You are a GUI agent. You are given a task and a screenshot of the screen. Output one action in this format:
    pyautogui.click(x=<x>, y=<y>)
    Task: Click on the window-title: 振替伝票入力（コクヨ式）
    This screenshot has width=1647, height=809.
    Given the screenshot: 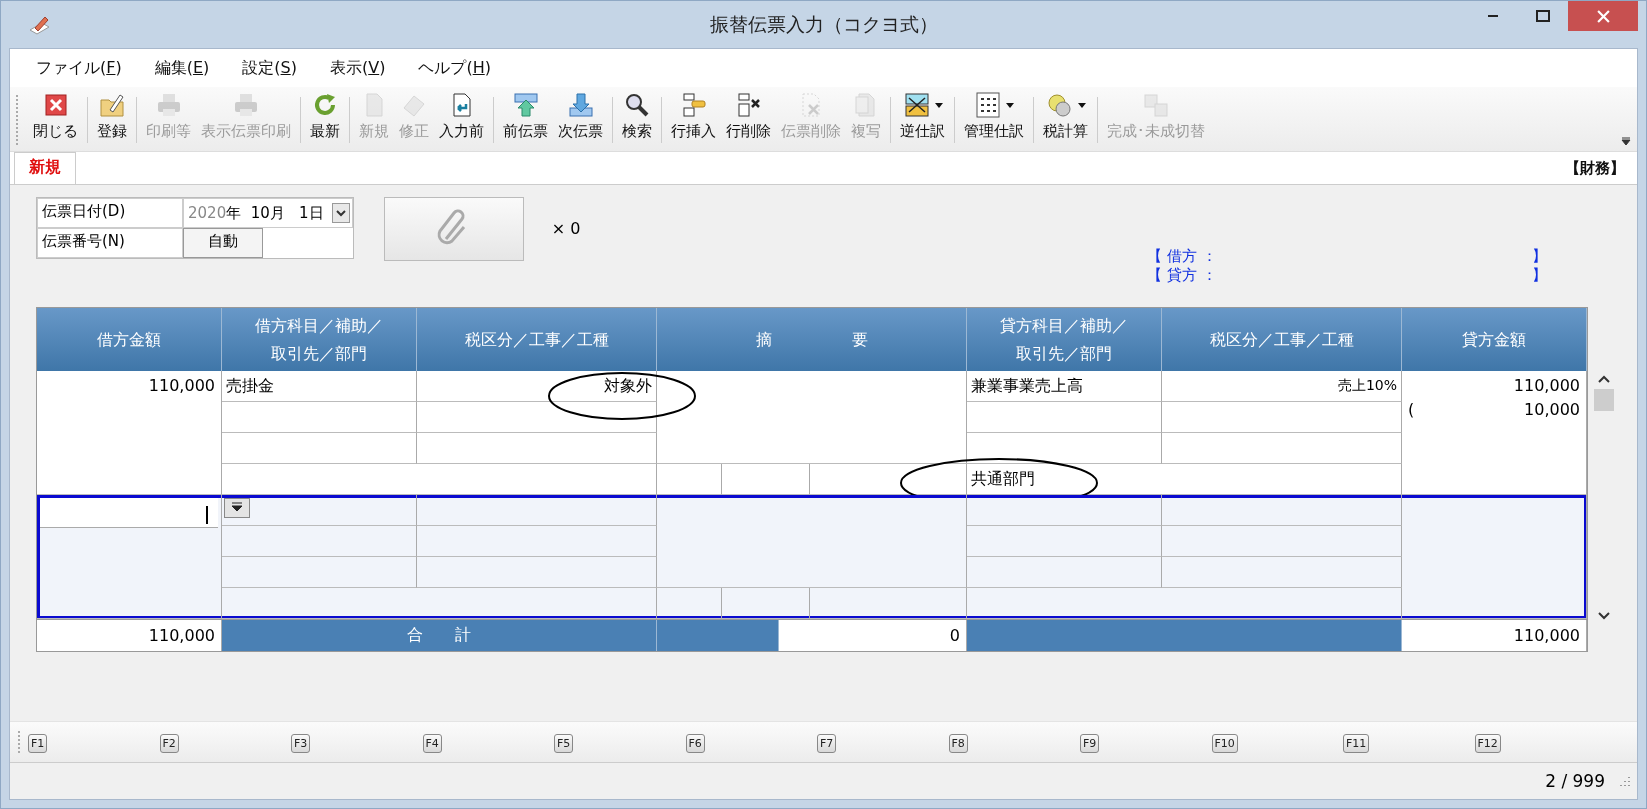 What is the action you would take?
    pyautogui.click(x=823, y=24)
    